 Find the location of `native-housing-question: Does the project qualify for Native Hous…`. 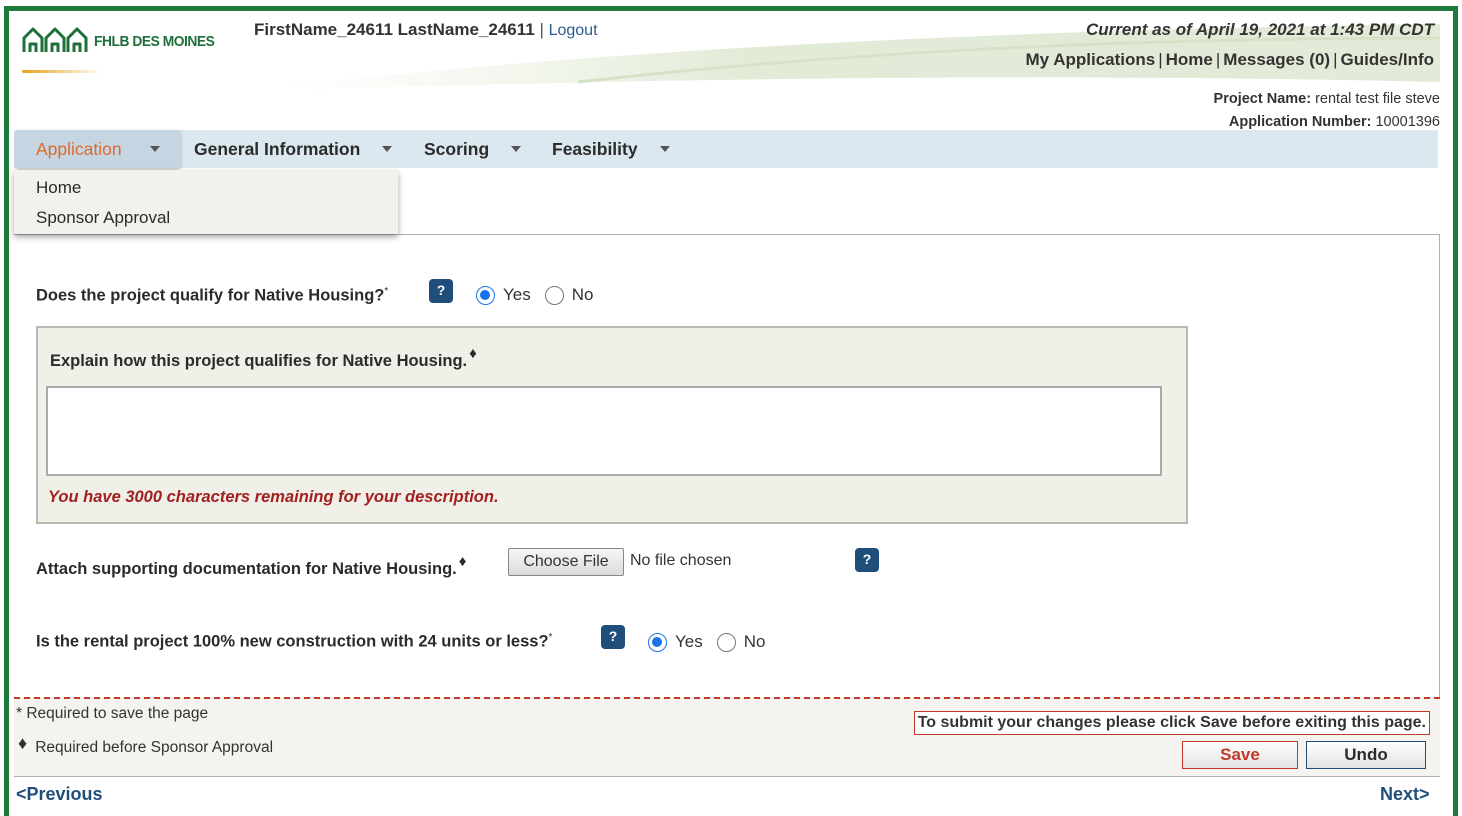

native-housing-question: Does the project qualify for Native Hous… is located at coordinates (212, 296).